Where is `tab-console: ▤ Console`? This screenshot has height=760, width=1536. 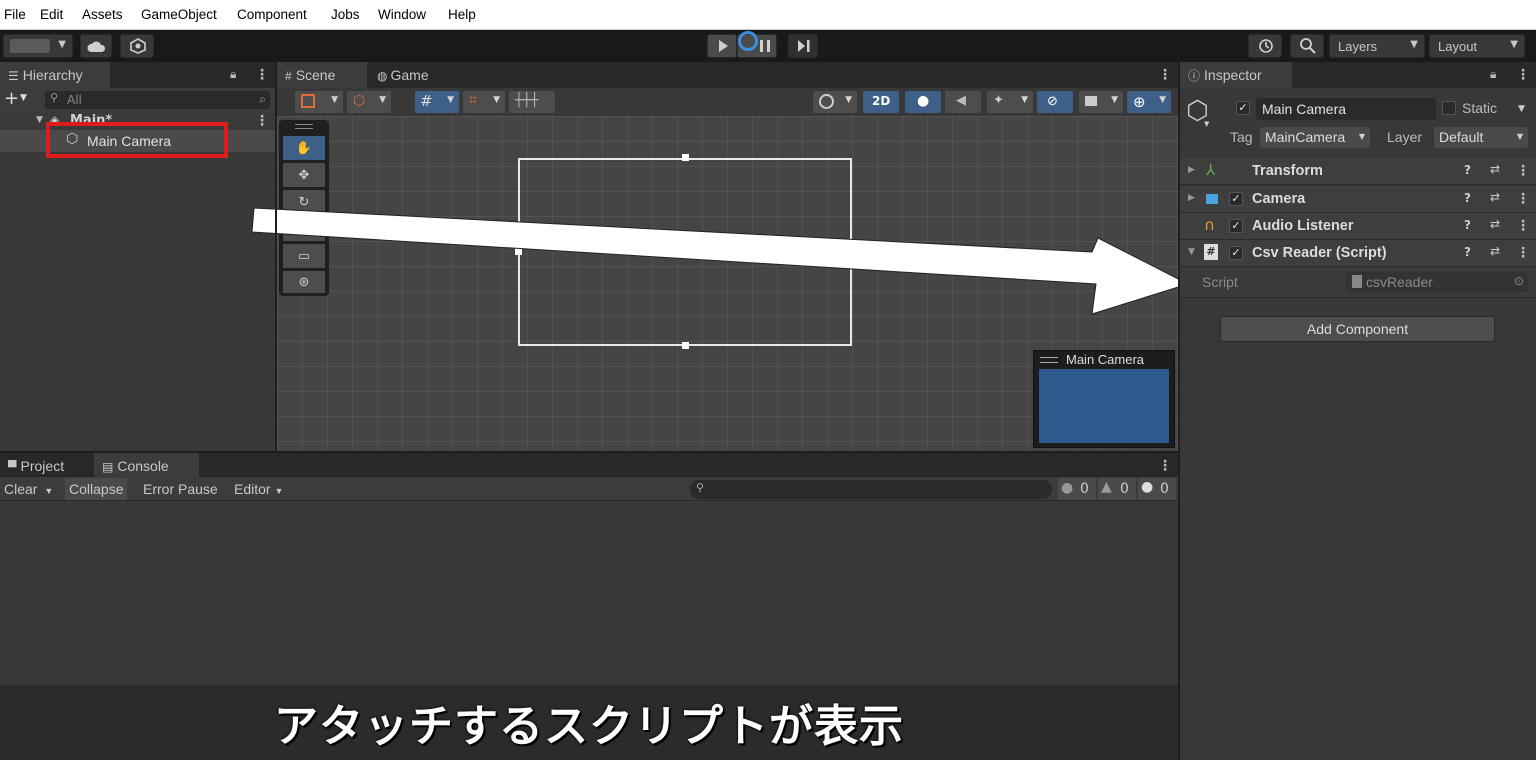
tab-console: ▤ Console is located at coordinates (146, 466).